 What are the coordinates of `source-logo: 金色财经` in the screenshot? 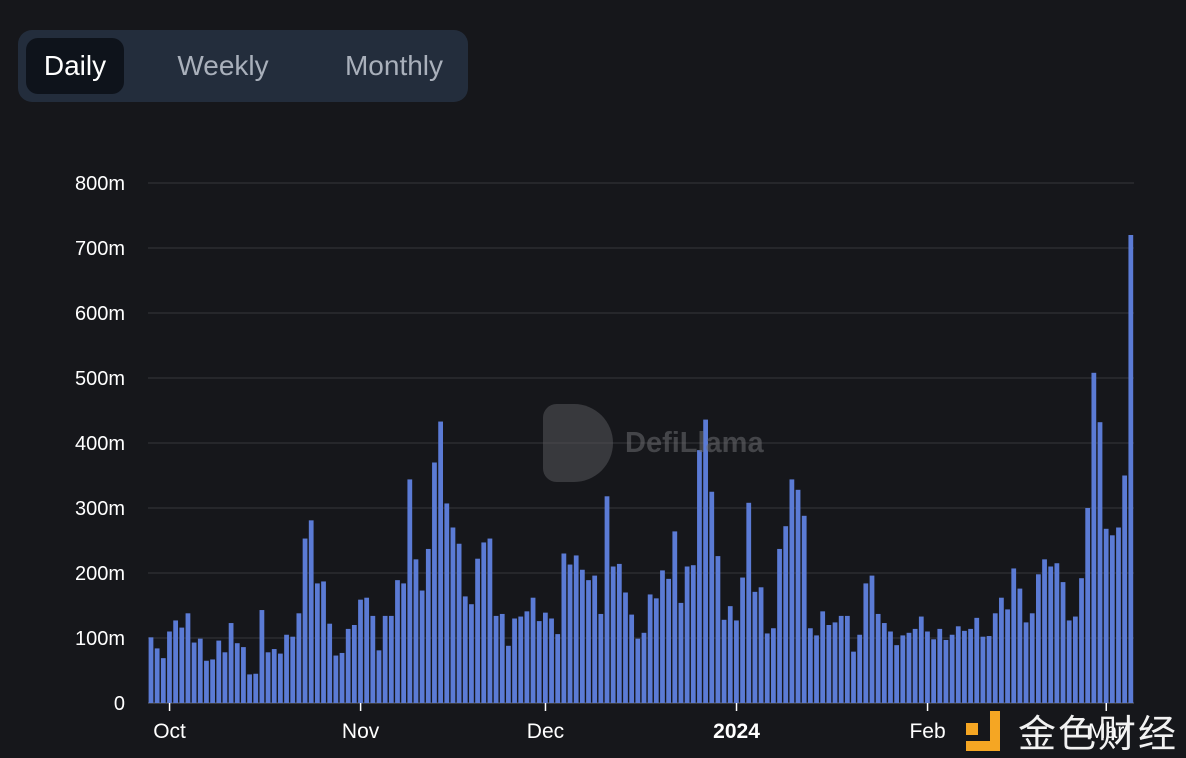 It's located at (1072, 730).